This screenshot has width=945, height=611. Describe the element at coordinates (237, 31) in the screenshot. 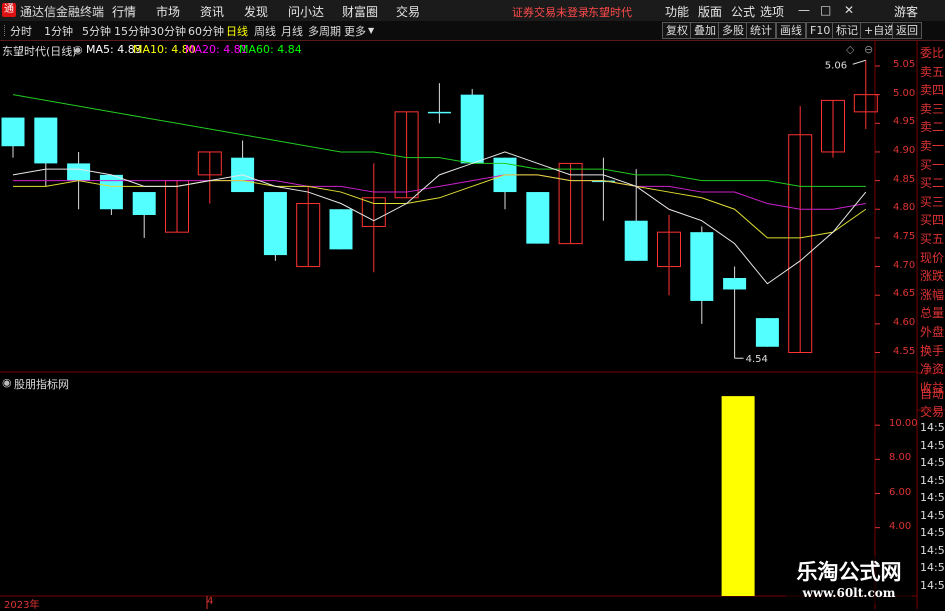

I see `tab-daily: 日线` at that location.